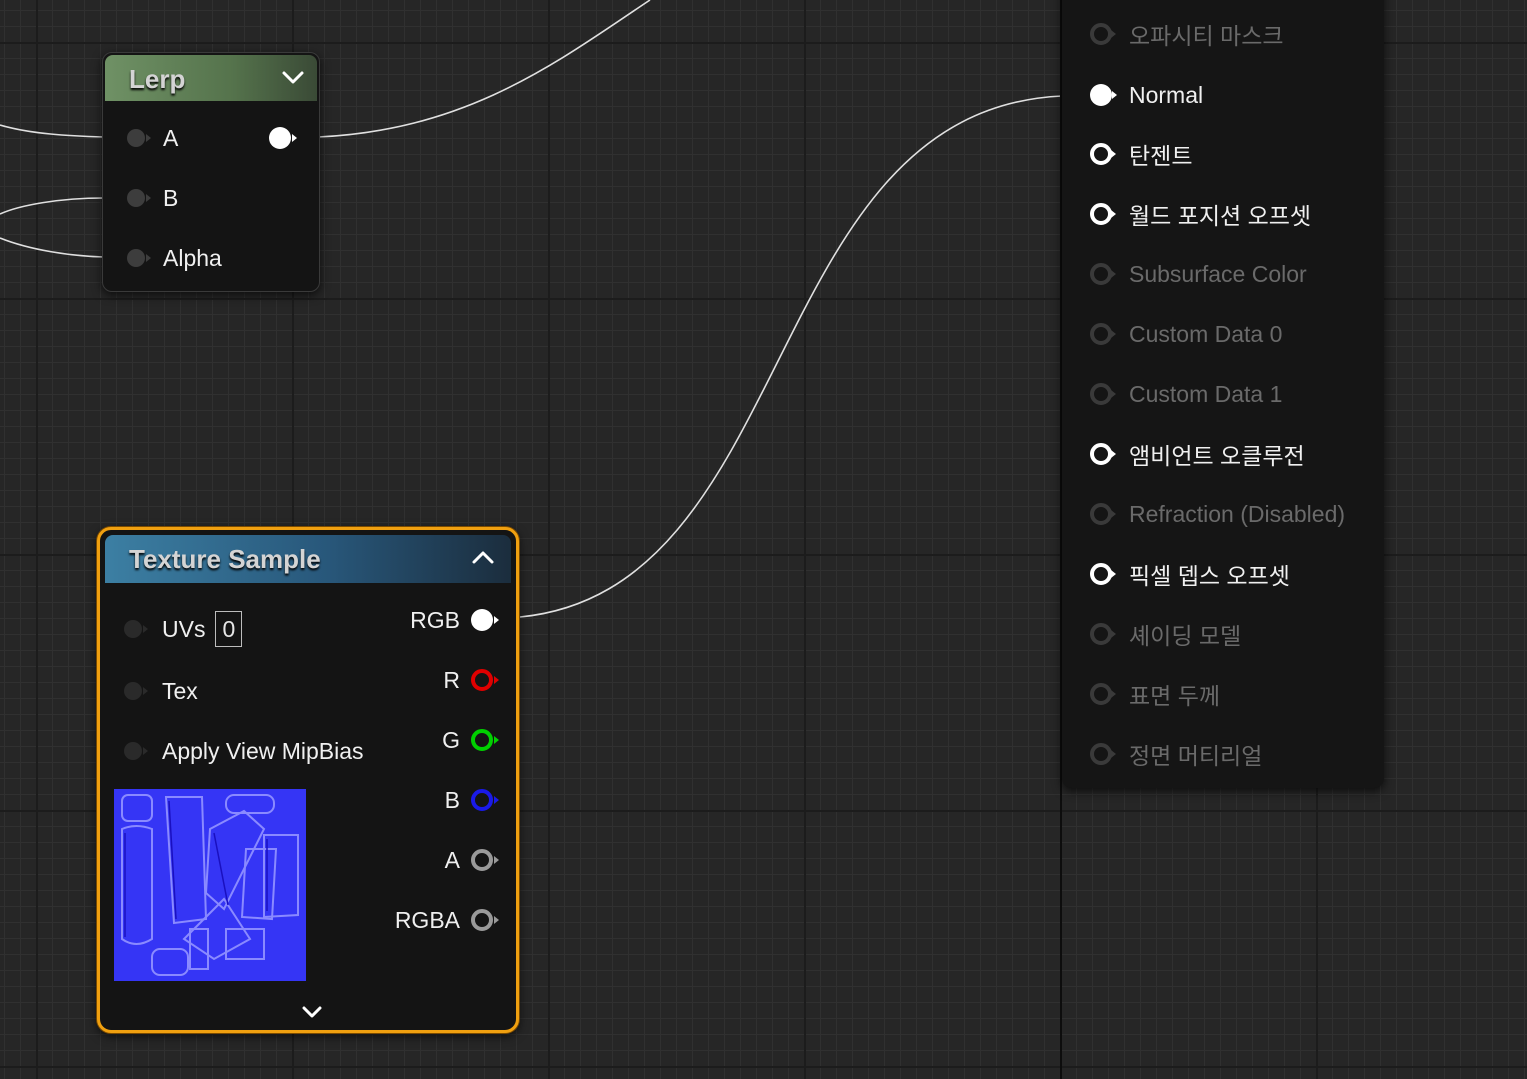 The width and height of the screenshot is (1527, 1079). I want to click on texture-output-a: A, so click(473, 860).